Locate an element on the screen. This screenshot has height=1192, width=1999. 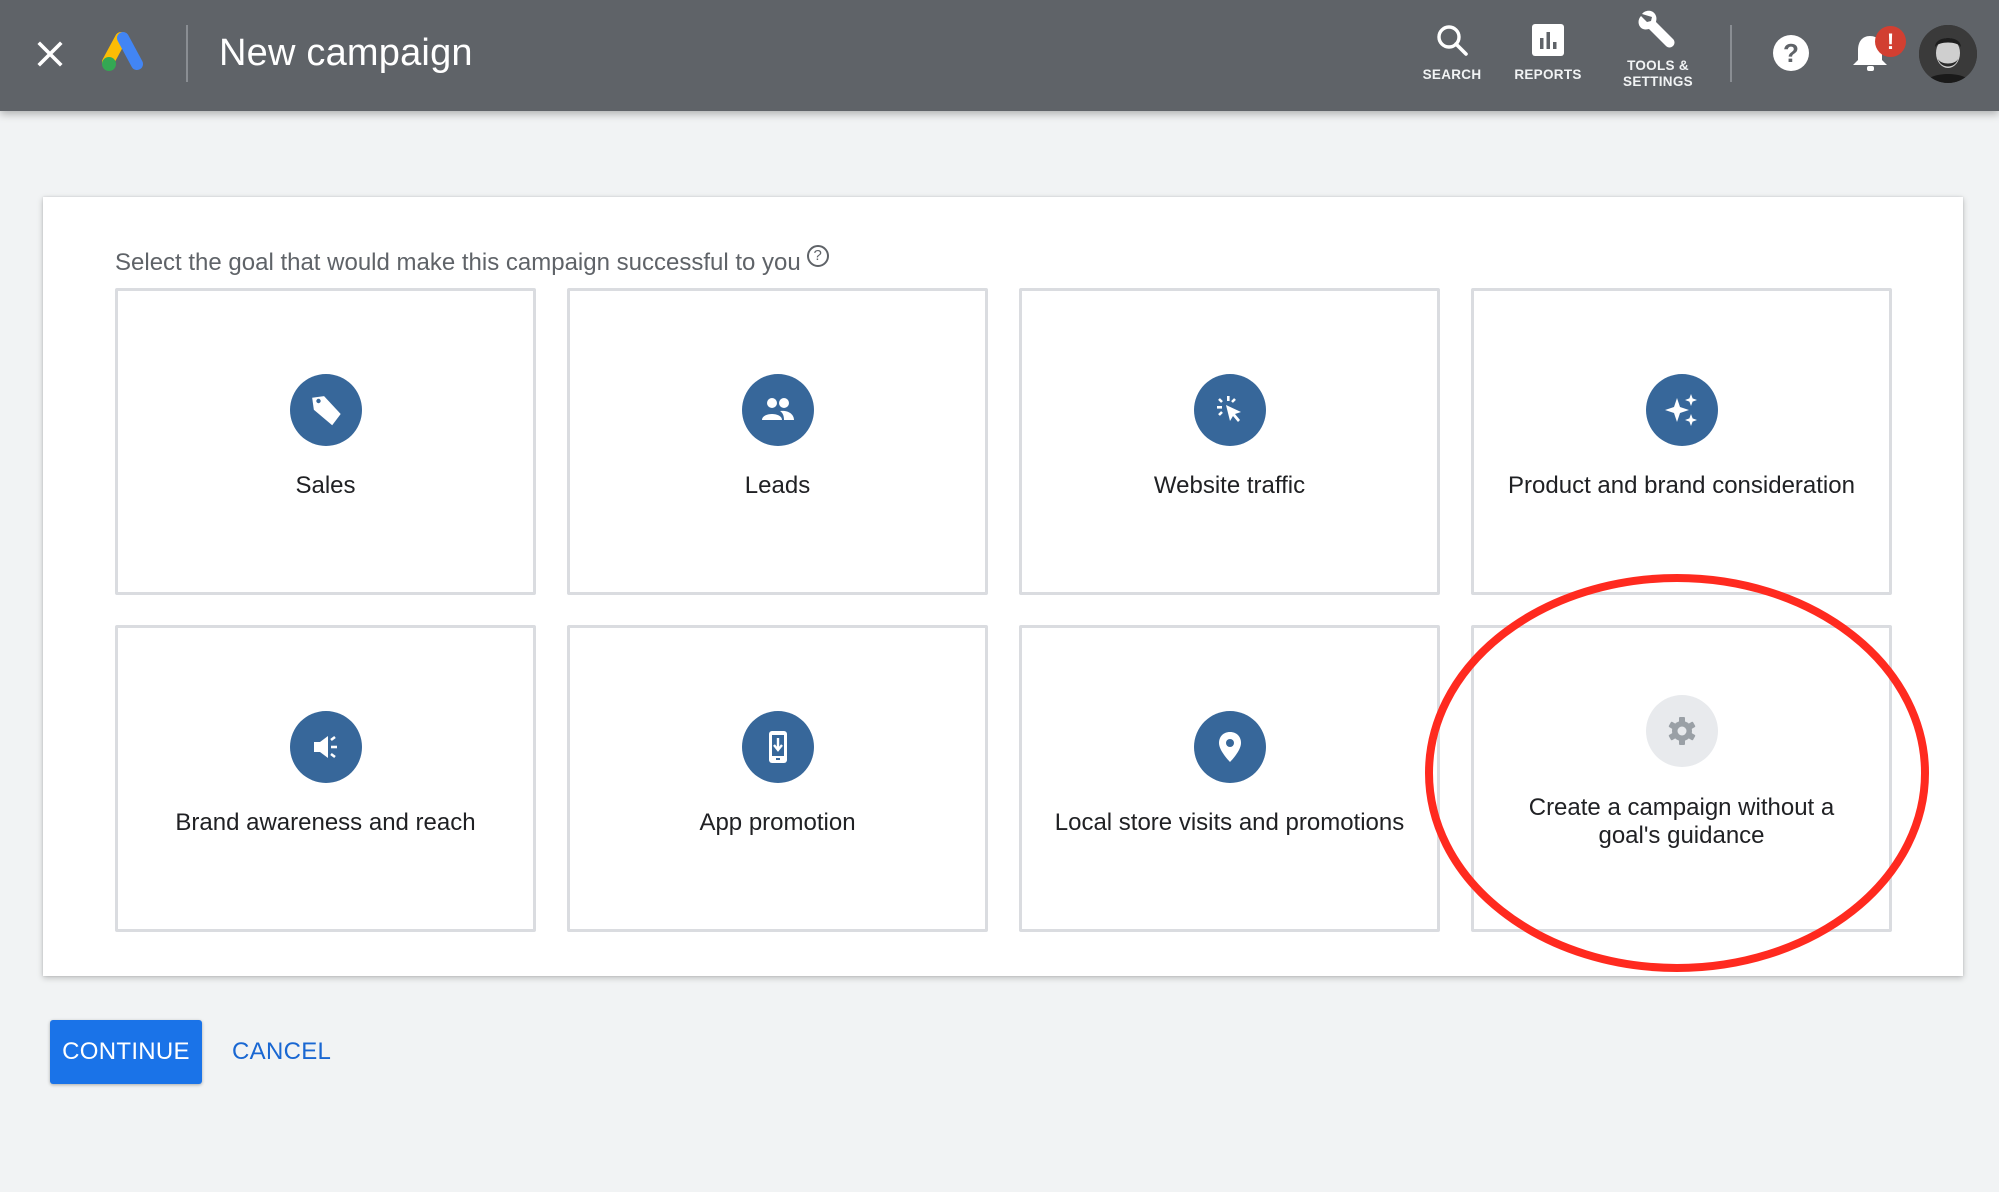
goal-tile-brand-awareness: Brand awareness and reach is located at coordinates (325, 778).